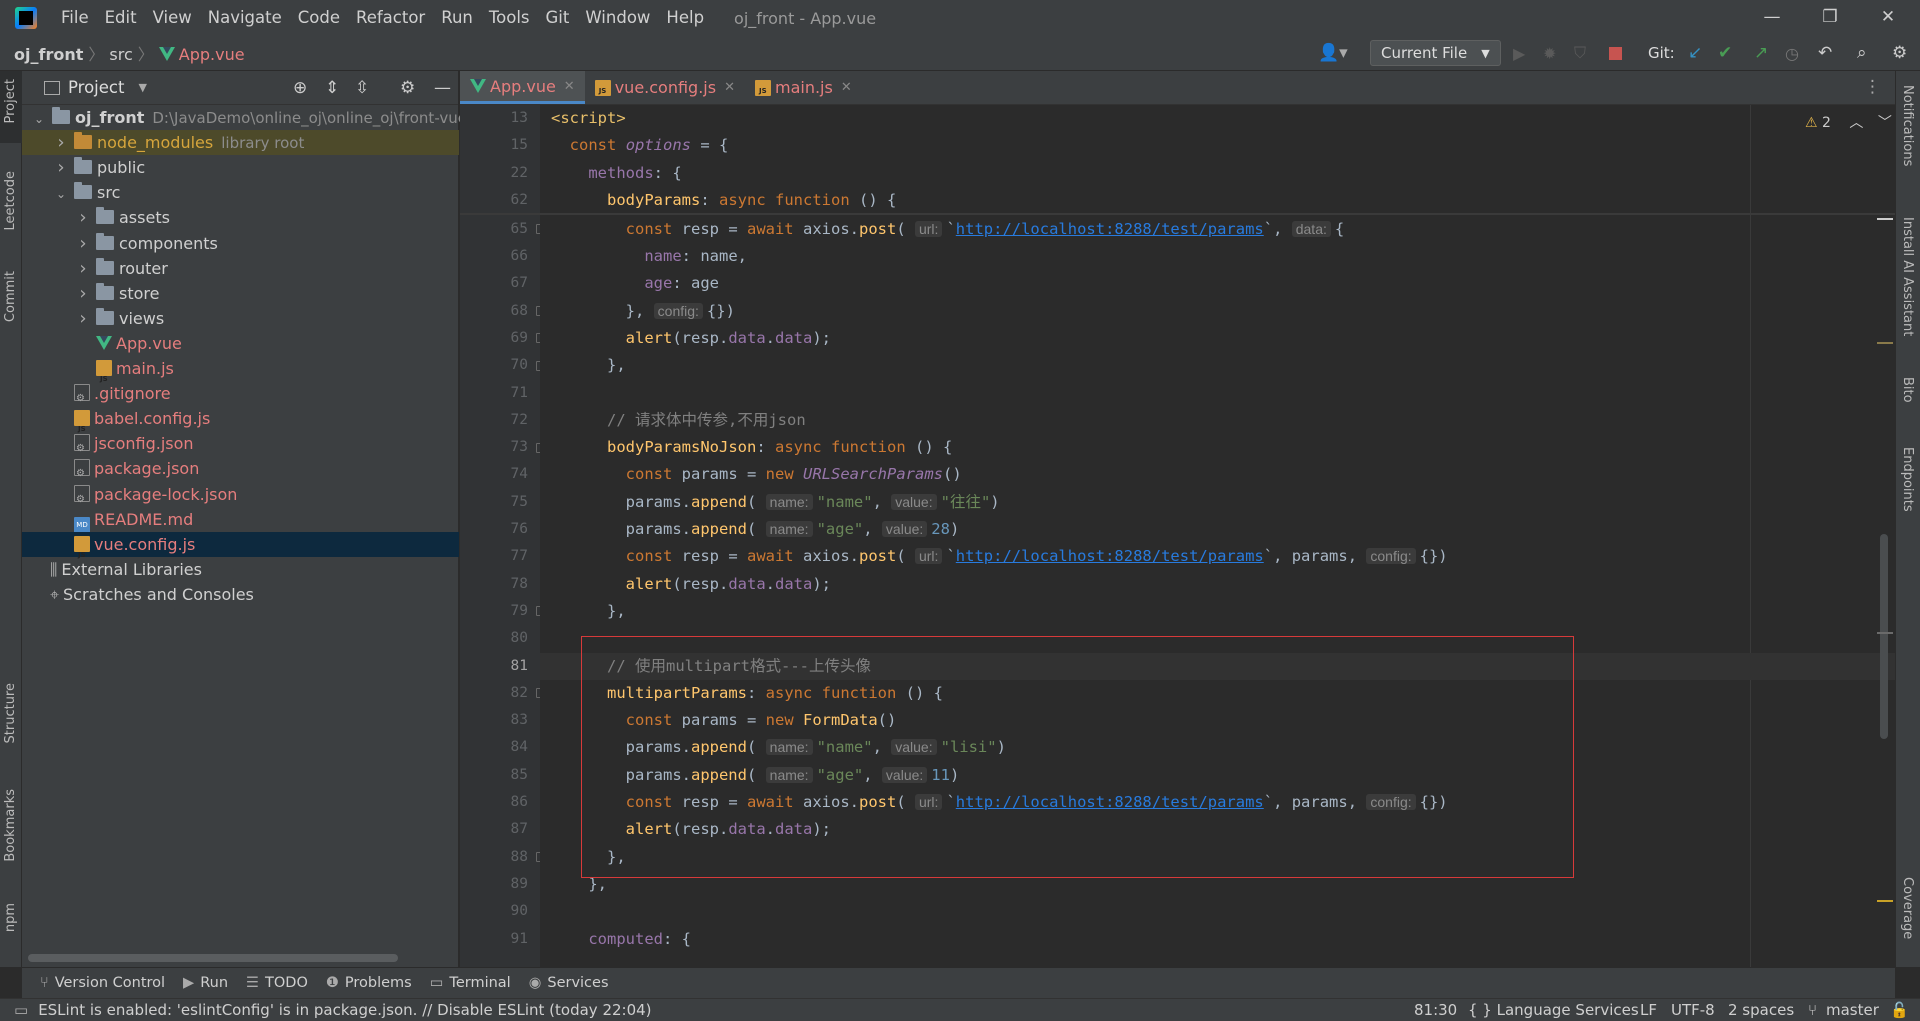 This screenshot has width=1920, height=1021. What do you see at coordinates (685, 18) in the screenshot?
I see `menu-help: Help` at bounding box center [685, 18].